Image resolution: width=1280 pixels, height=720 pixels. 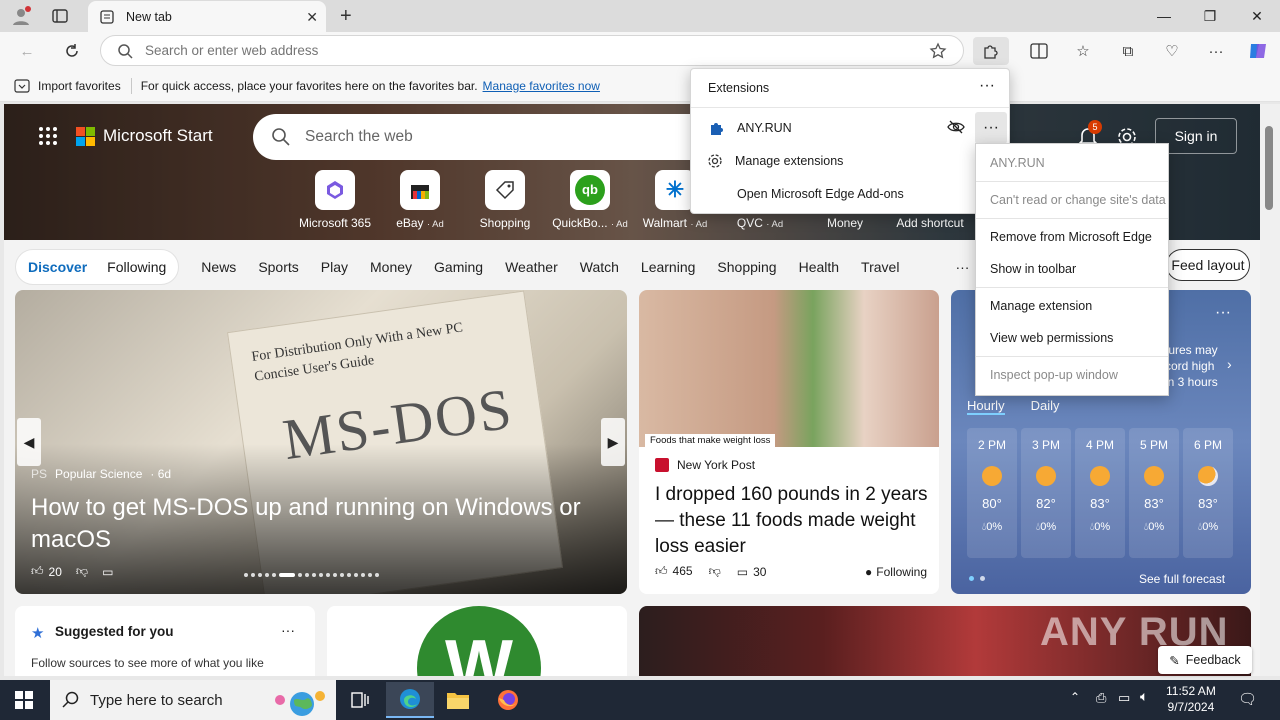 I want to click on firefox-icon, so click(x=508, y=700).